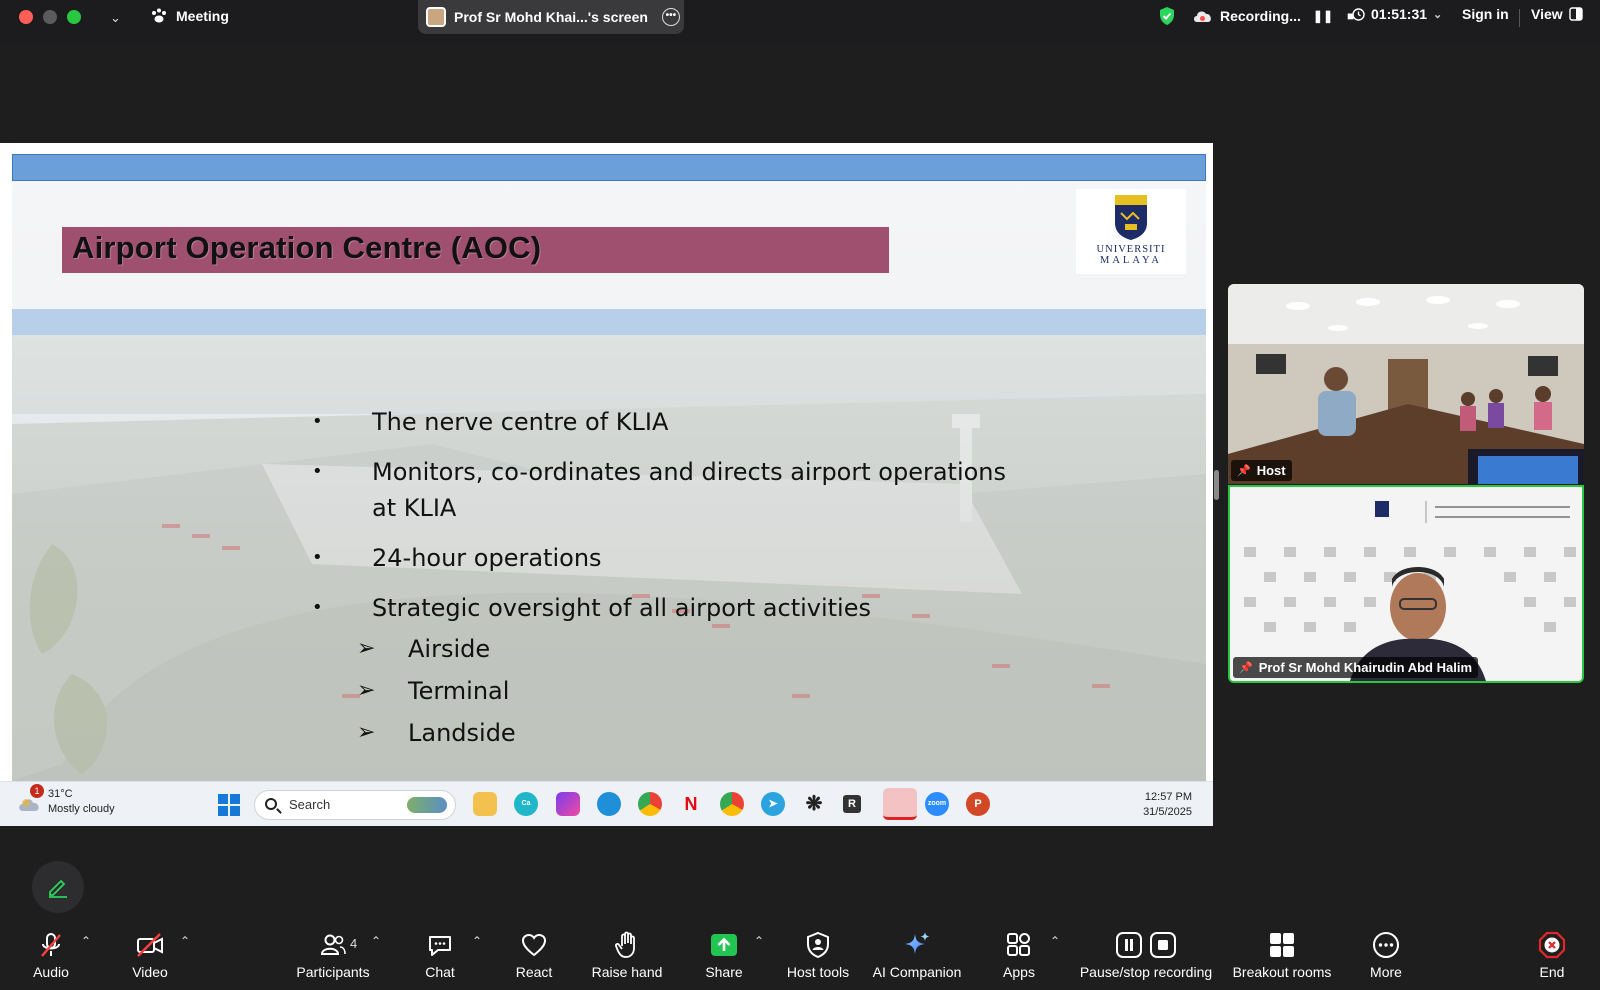 This screenshot has height=990, width=1600. What do you see at coordinates (691, 804) in the screenshot?
I see `netflix-icon: N` at bounding box center [691, 804].